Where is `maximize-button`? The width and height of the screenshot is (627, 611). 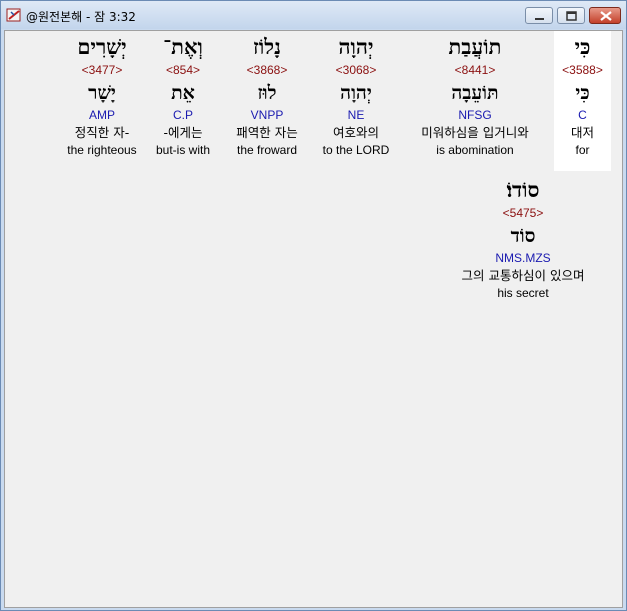 maximize-button is located at coordinates (571, 15).